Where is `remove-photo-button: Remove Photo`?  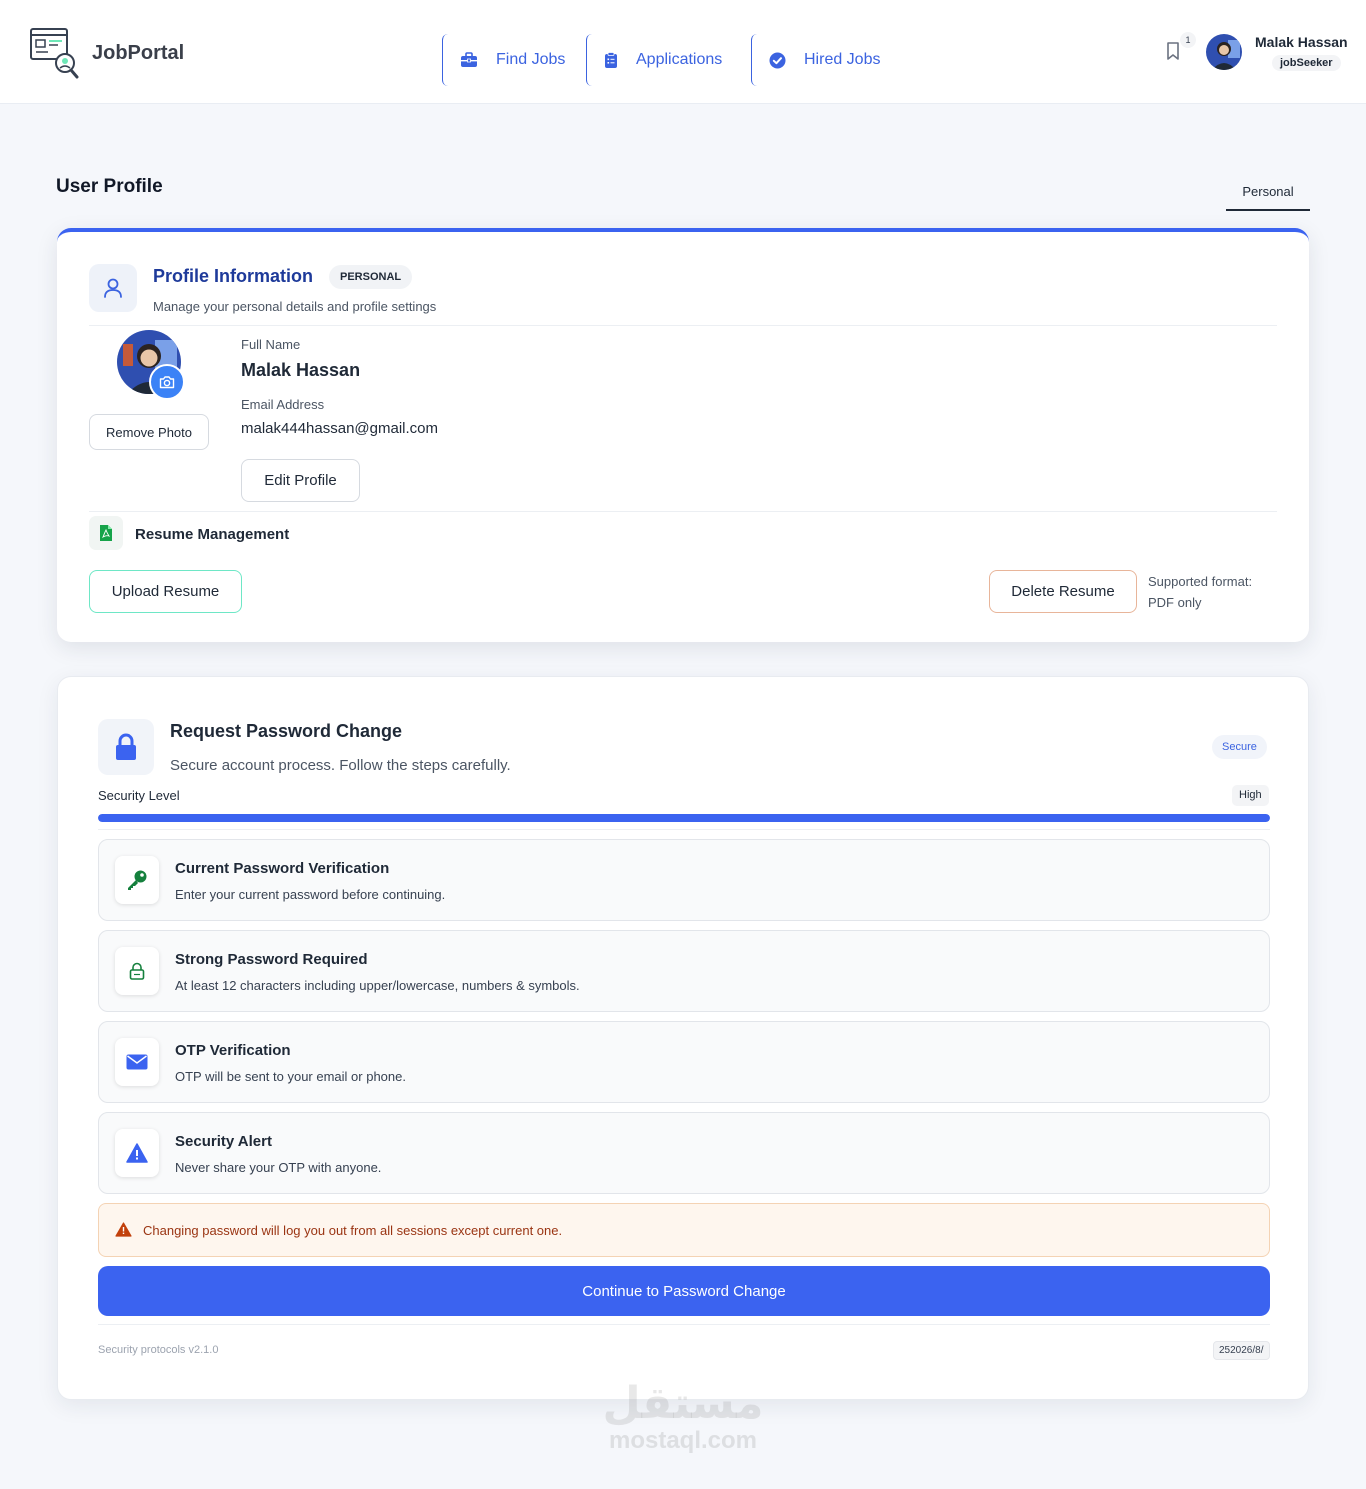
remove-photo-button: Remove Photo is located at coordinates (149, 432).